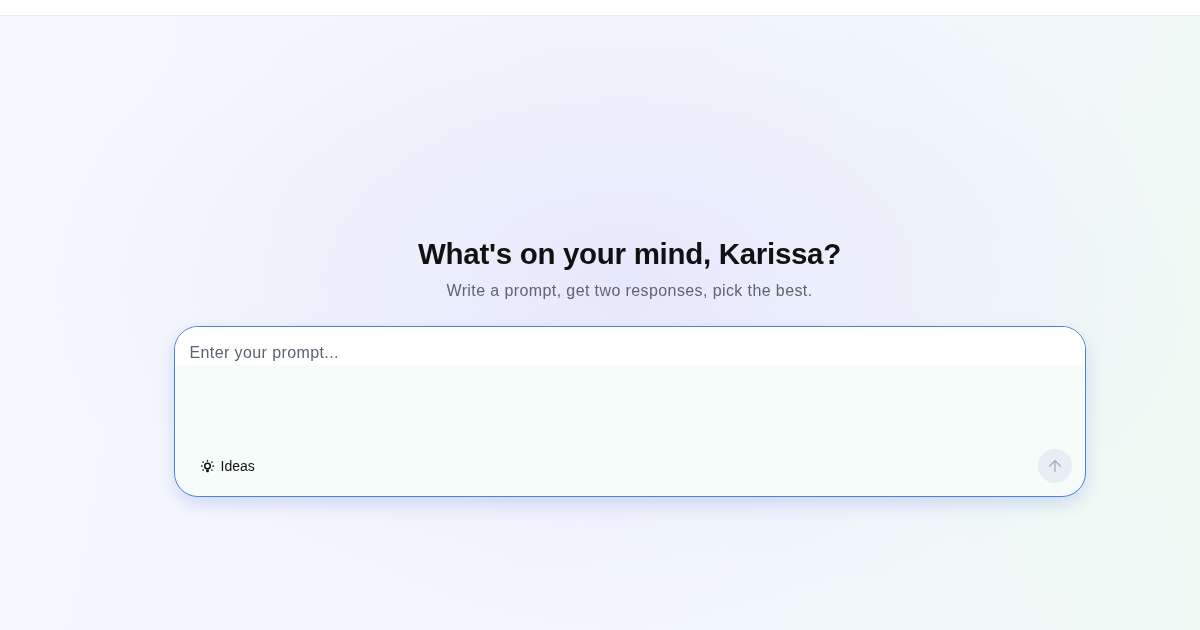 This screenshot has height=630, width=1200. I want to click on subtitle-text: Write a prompt, get two responses, pick the best., so click(629, 291).